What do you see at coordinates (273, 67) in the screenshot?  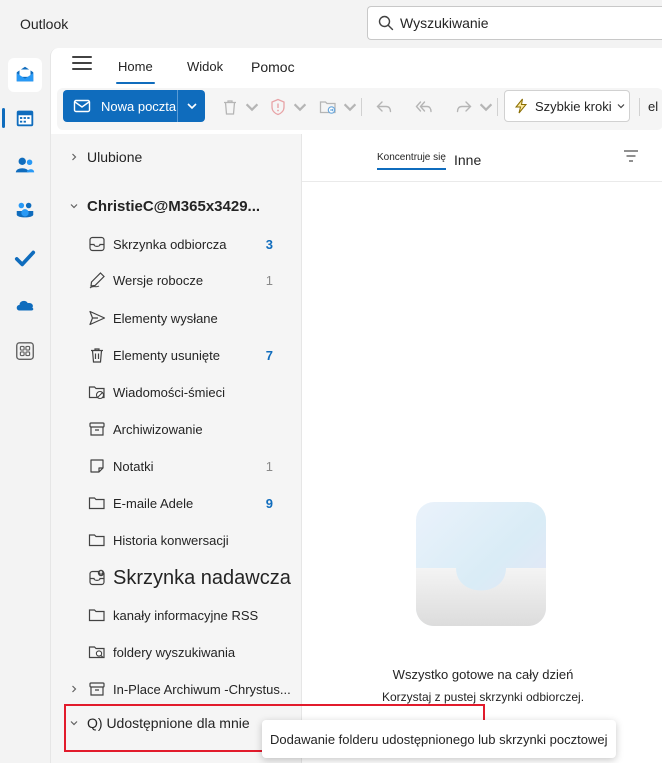 I see `tab-help: Pomoc` at bounding box center [273, 67].